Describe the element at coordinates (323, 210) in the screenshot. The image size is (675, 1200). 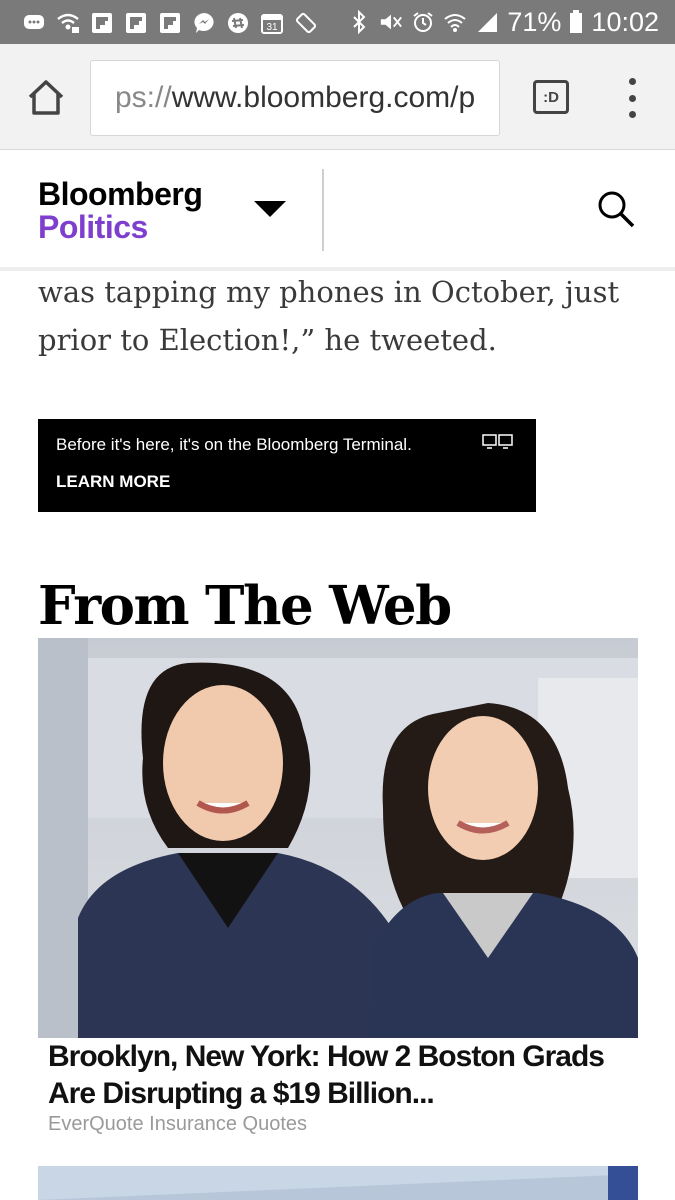
I see `header-divider` at that location.